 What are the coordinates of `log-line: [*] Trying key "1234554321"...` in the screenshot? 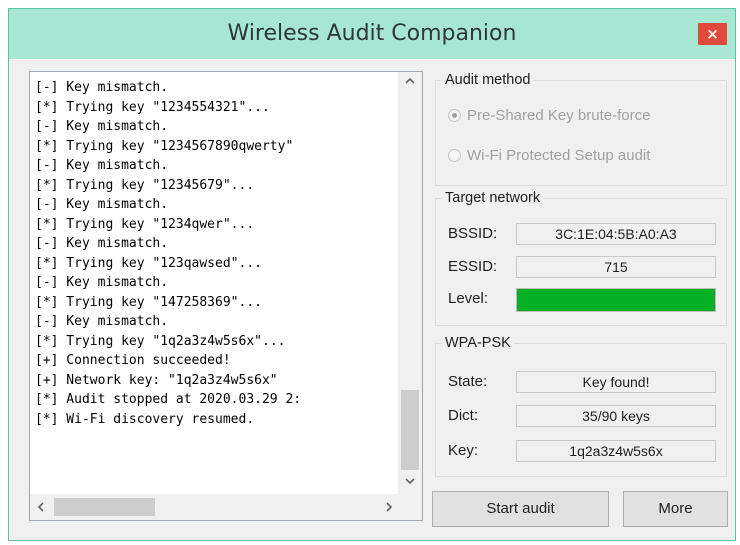 It's located at (152, 107).